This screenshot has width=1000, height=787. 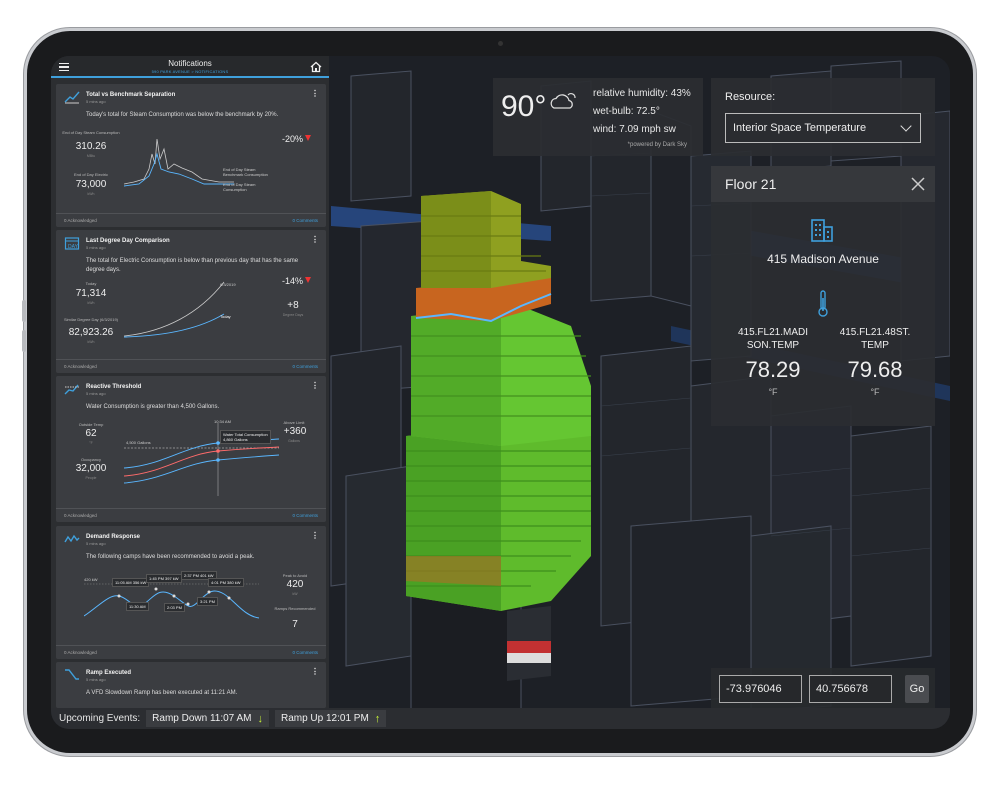 I want to click on above-limit-unit: Gallons, so click(x=294, y=441).